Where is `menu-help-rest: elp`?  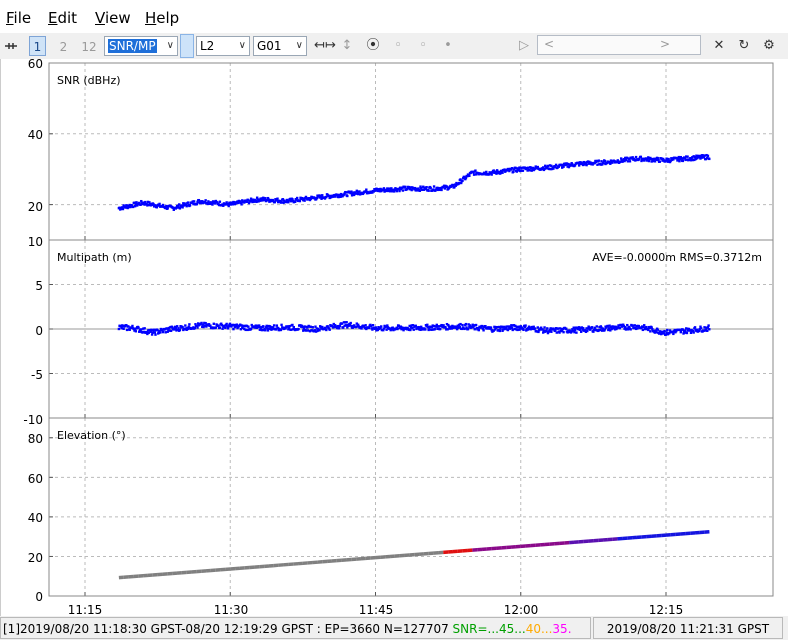 menu-help-rest: elp is located at coordinates (168, 18).